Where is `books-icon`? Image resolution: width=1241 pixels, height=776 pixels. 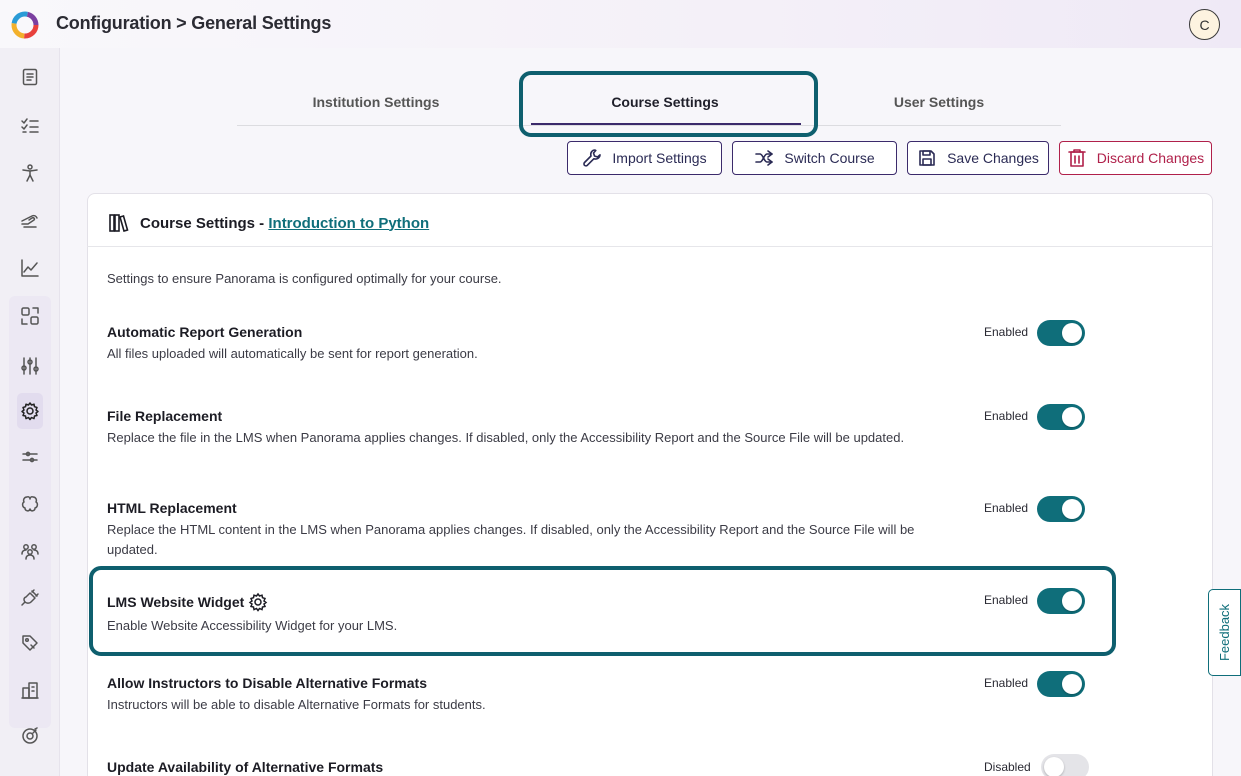
books-icon is located at coordinates (119, 223).